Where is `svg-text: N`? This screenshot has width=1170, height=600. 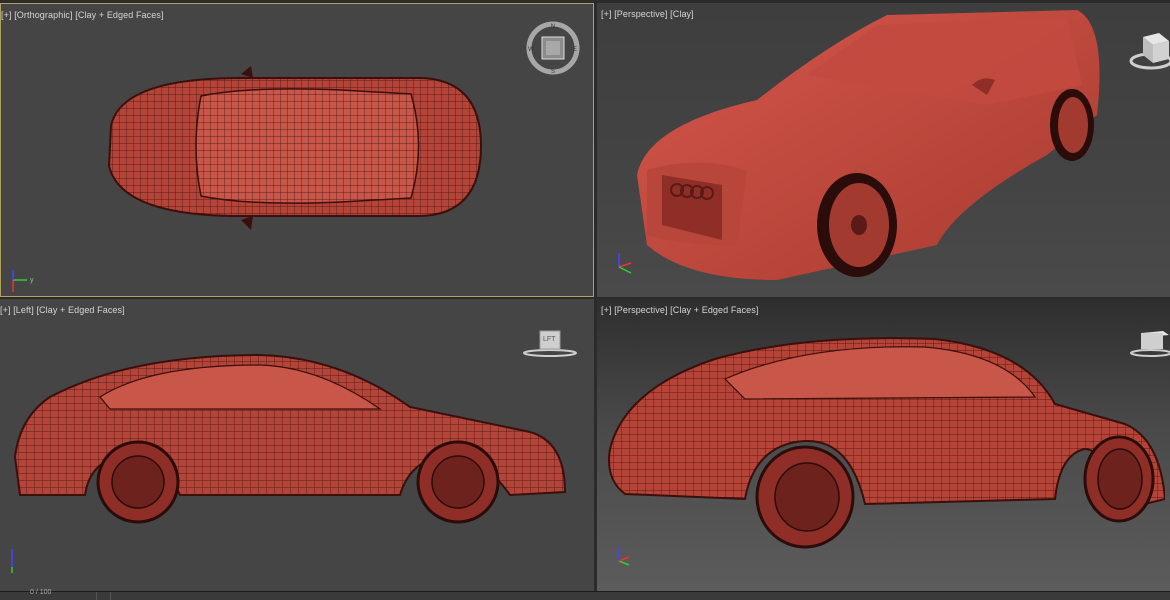 svg-text: N is located at coordinates (553, 27).